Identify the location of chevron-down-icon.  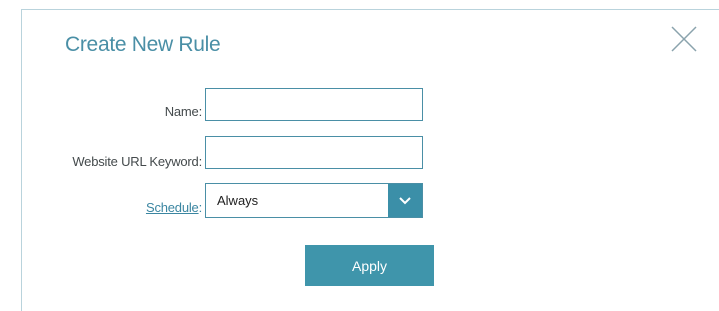
(405, 200).